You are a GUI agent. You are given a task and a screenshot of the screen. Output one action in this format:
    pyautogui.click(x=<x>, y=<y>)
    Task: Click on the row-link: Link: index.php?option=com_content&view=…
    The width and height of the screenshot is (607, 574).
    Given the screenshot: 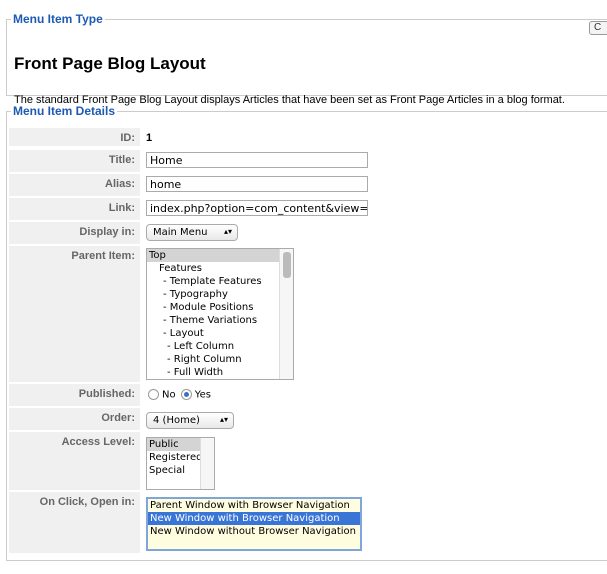 What is the action you would take?
    pyautogui.click(x=306, y=210)
    